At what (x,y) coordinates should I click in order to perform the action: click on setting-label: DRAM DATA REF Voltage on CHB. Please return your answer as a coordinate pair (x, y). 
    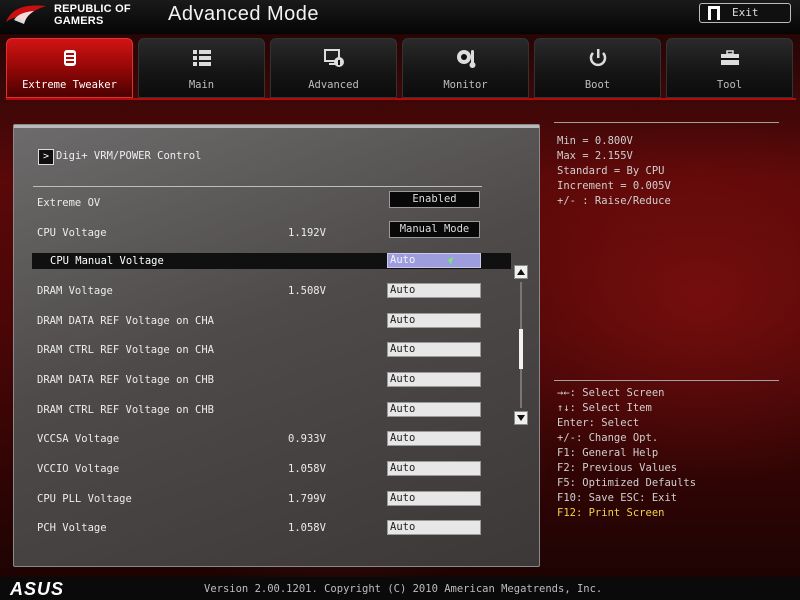
    Looking at the image, I should click on (126, 380).